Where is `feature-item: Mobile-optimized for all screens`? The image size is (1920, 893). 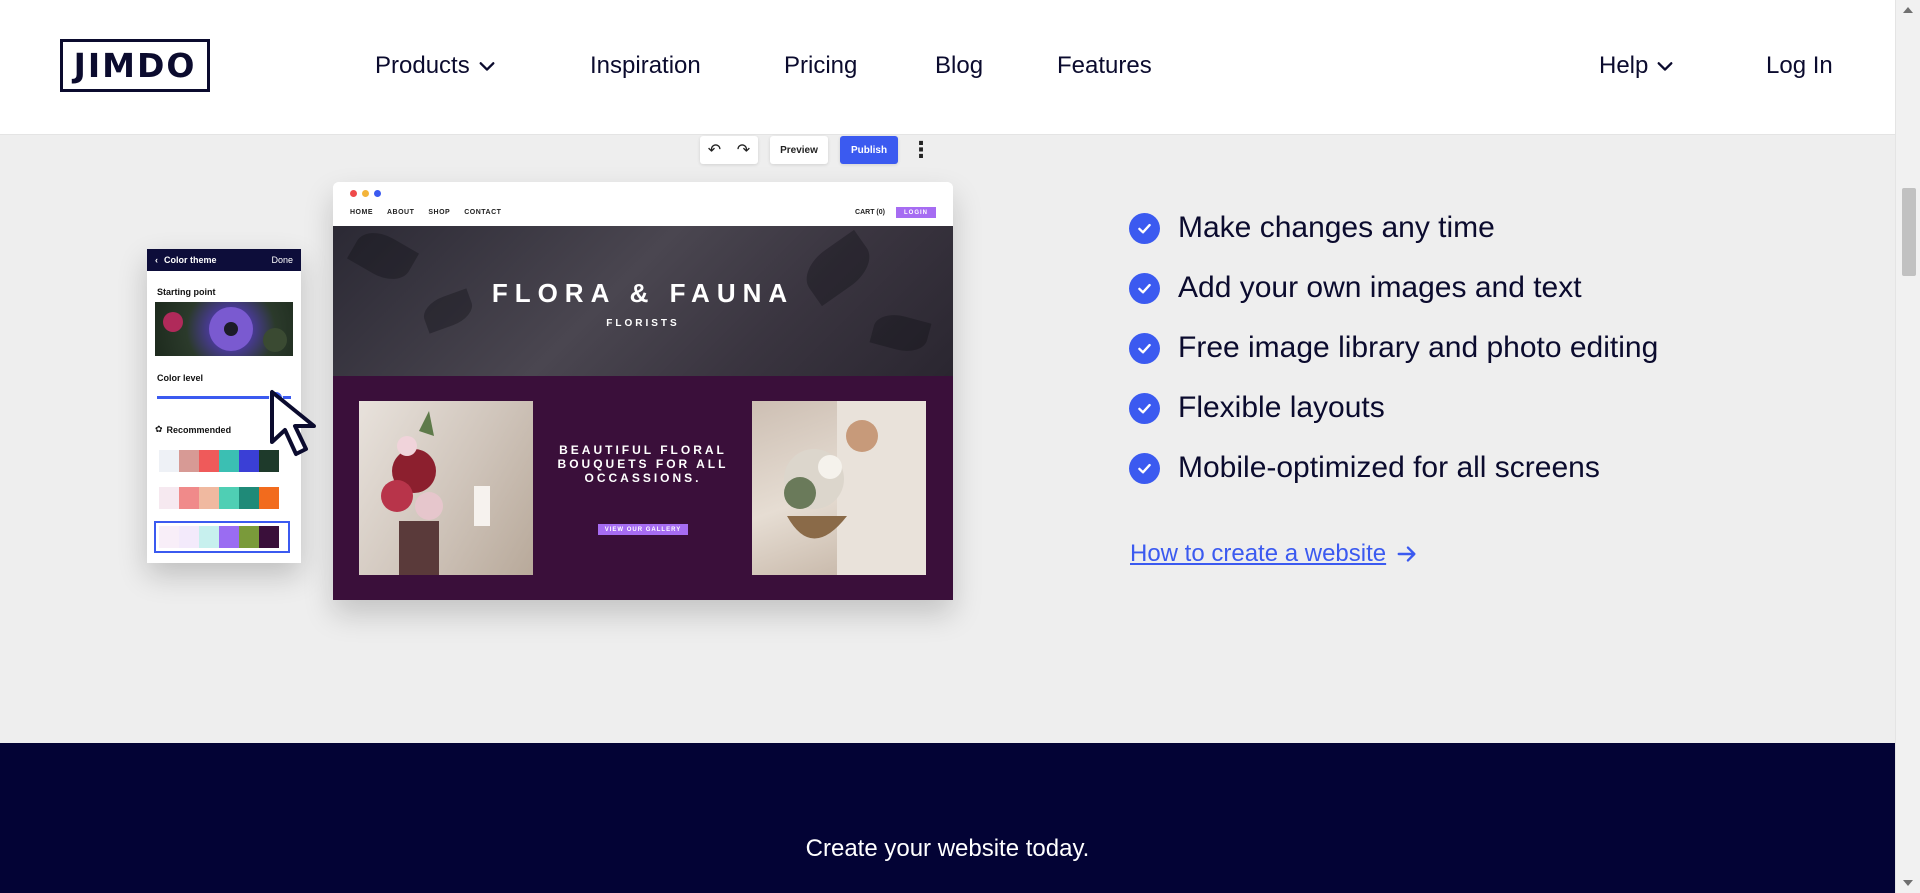 feature-item: Mobile-optimized for all screens is located at coordinates (1393, 468).